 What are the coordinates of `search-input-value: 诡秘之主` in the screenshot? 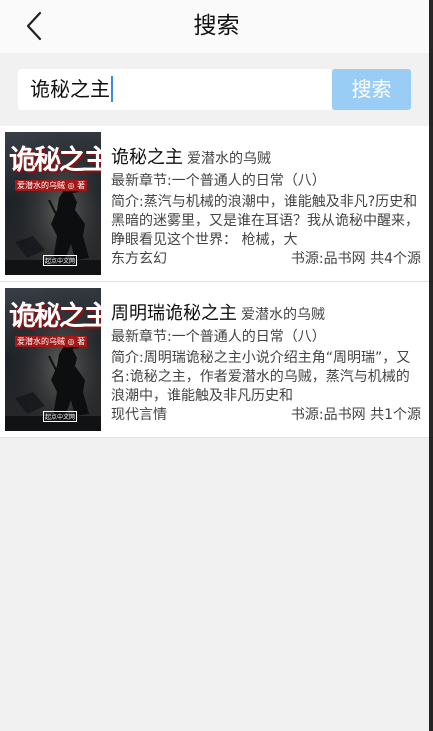 It's located at (70, 89).